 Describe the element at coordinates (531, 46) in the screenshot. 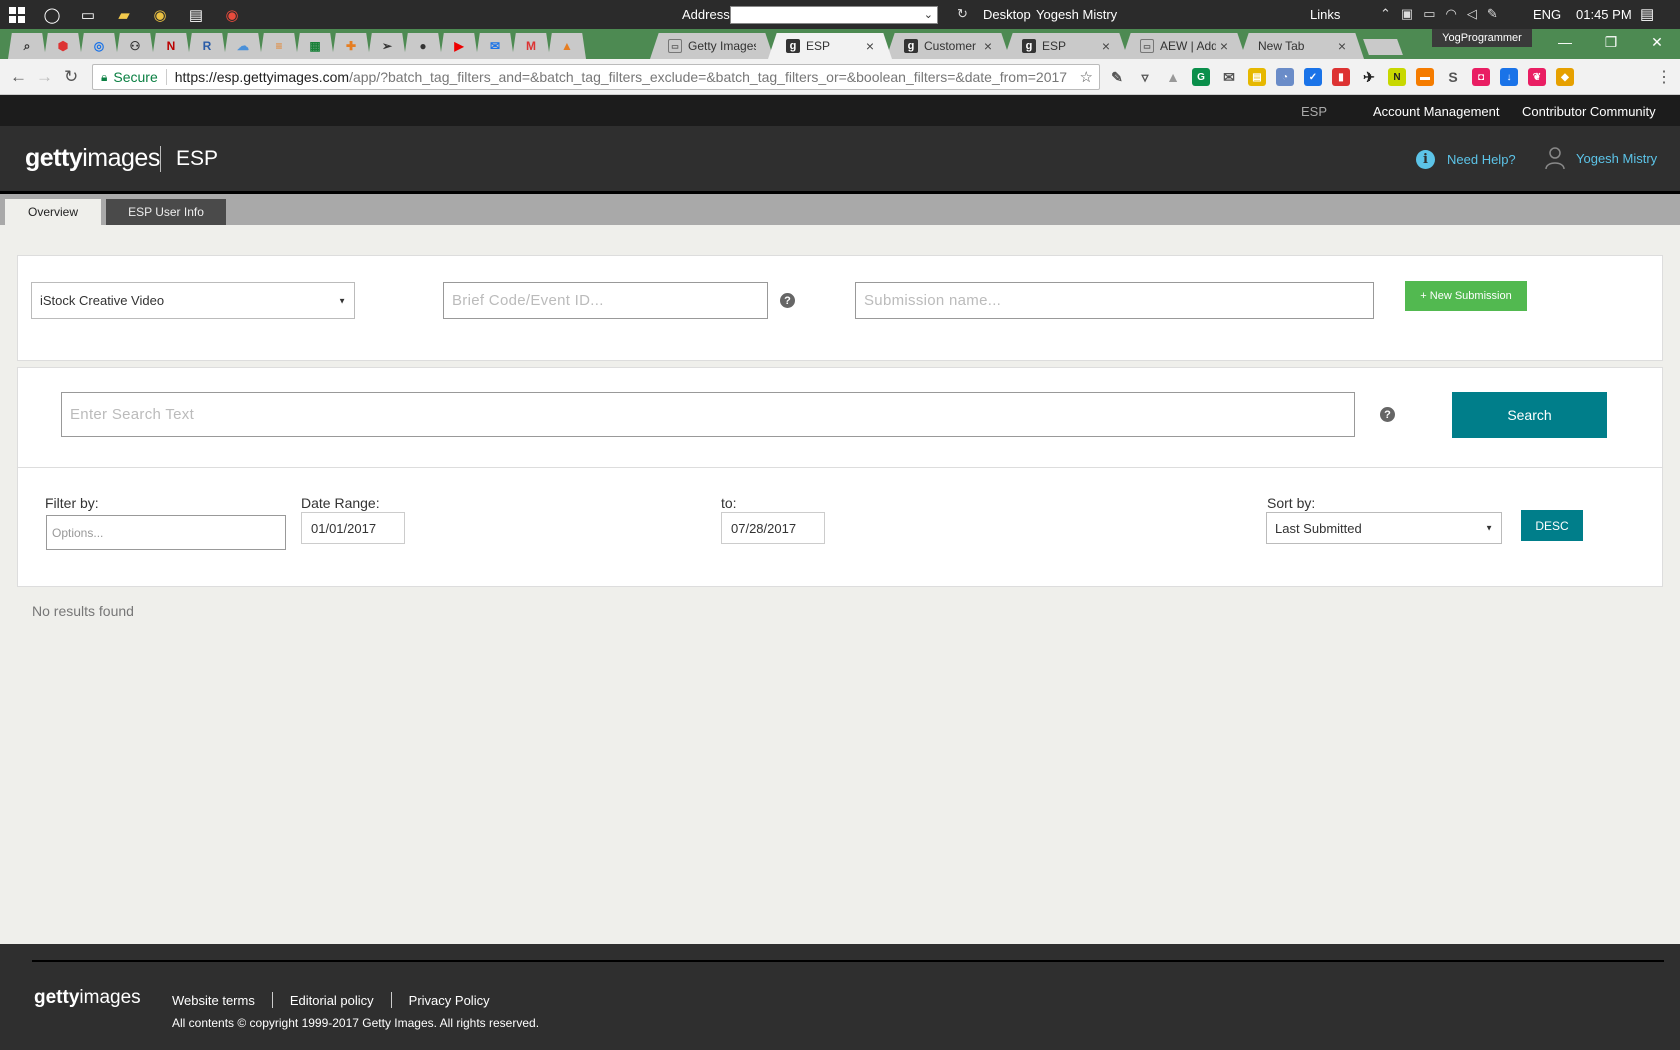

I see `pinned-gmail-icon: M` at that location.